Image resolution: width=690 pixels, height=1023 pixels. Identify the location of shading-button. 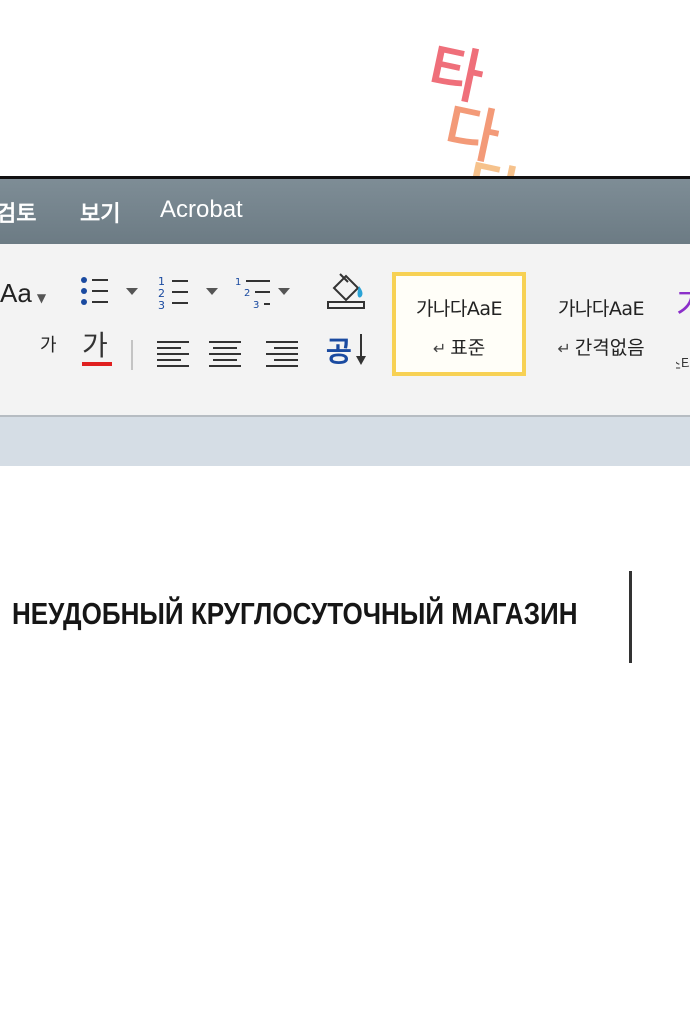
(347, 292).